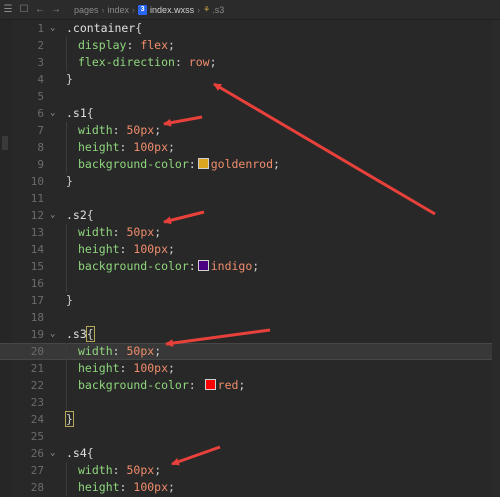  I want to click on breadcrumb-item-symbol: .s3, so click(218, 10).